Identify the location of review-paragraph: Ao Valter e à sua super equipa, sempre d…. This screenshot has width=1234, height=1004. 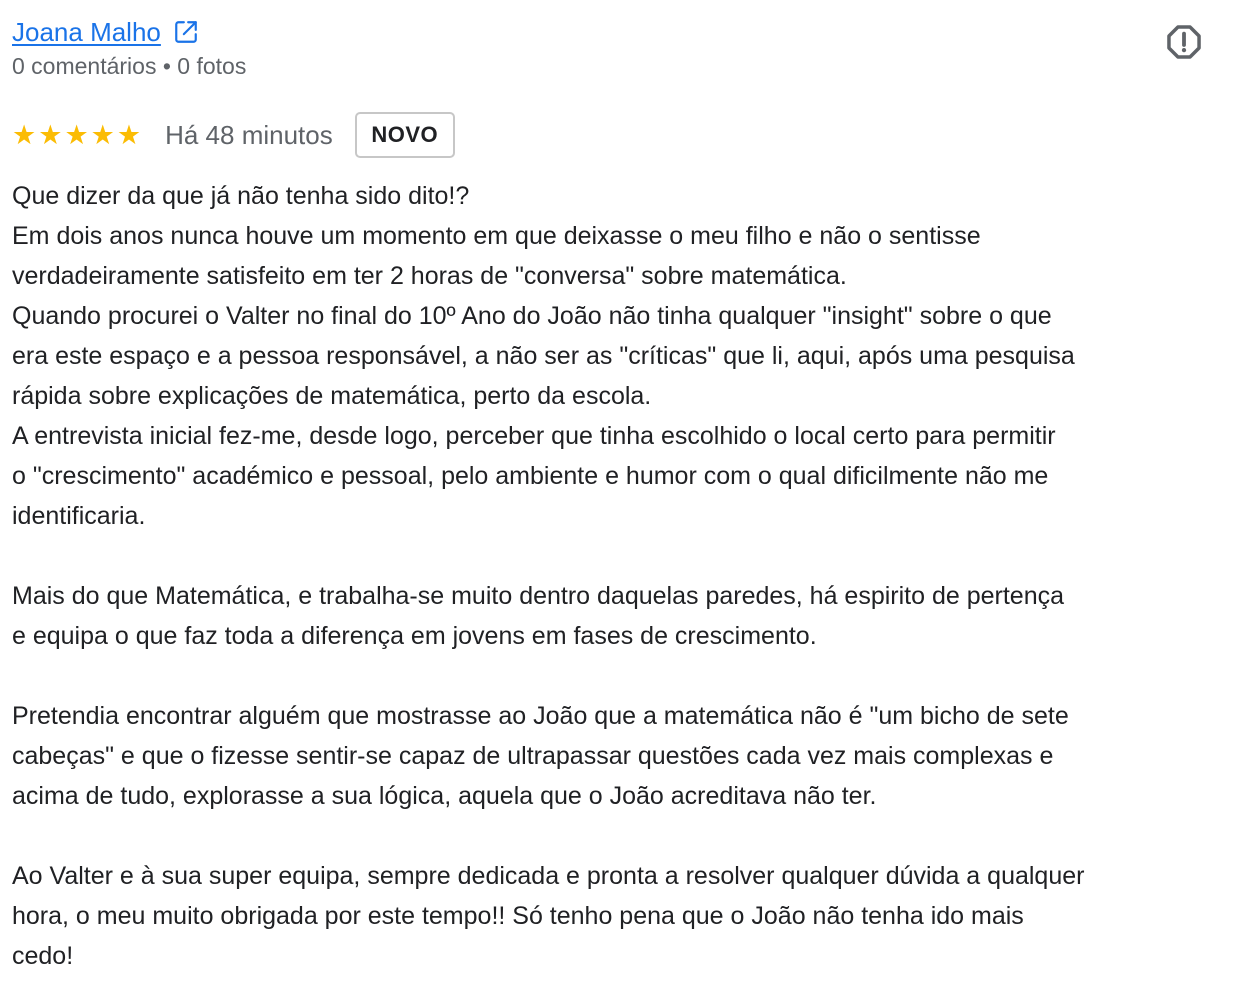
(617, 916).